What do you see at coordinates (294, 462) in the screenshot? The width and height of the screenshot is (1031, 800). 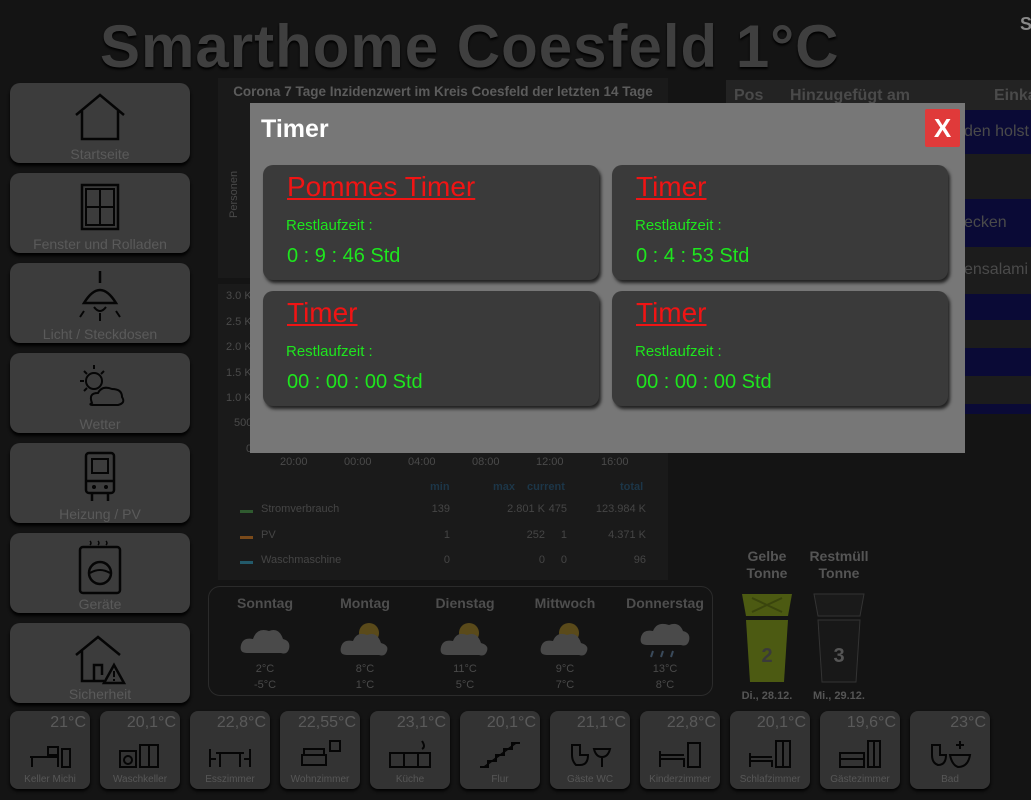 I see `x-tick: 20:00` at bounding box center [294, 462].